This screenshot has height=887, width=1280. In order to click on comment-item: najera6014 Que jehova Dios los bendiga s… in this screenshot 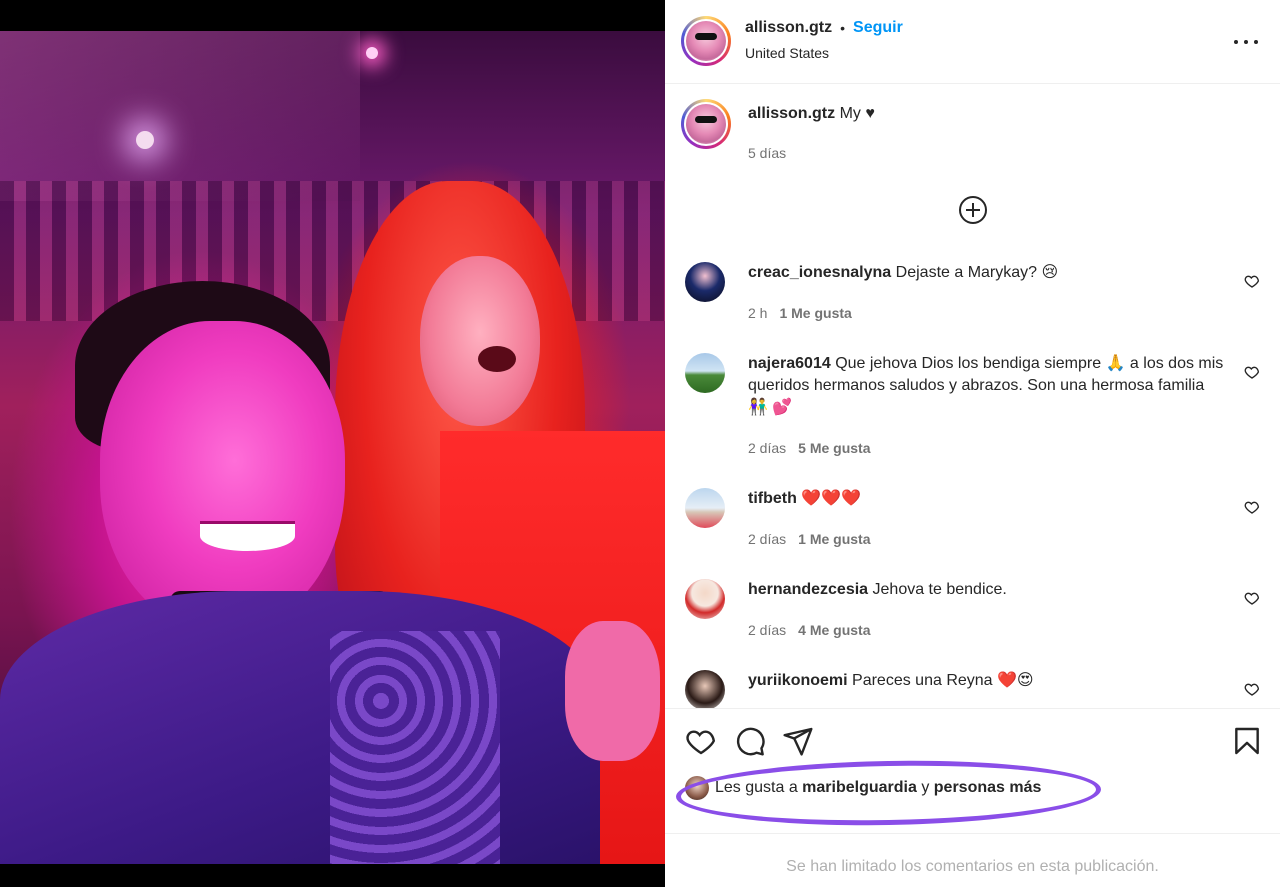, I will do `click(972, 408)`.